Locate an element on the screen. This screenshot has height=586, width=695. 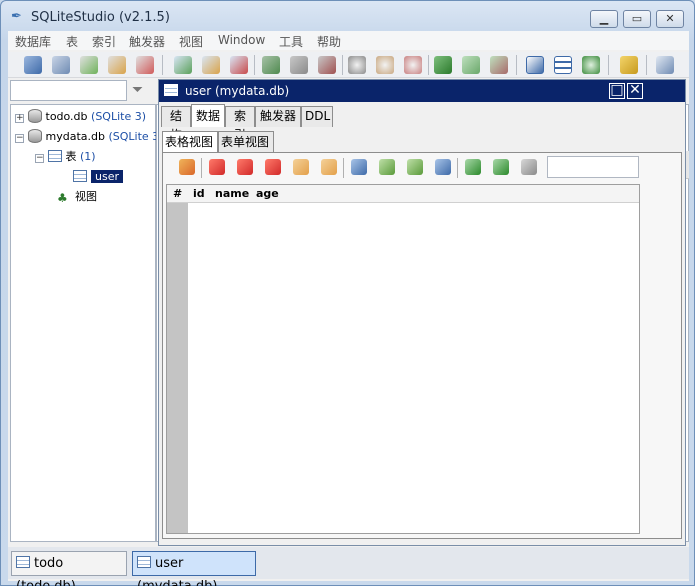
close-button: ✕ is located at coordinates (670, 19).